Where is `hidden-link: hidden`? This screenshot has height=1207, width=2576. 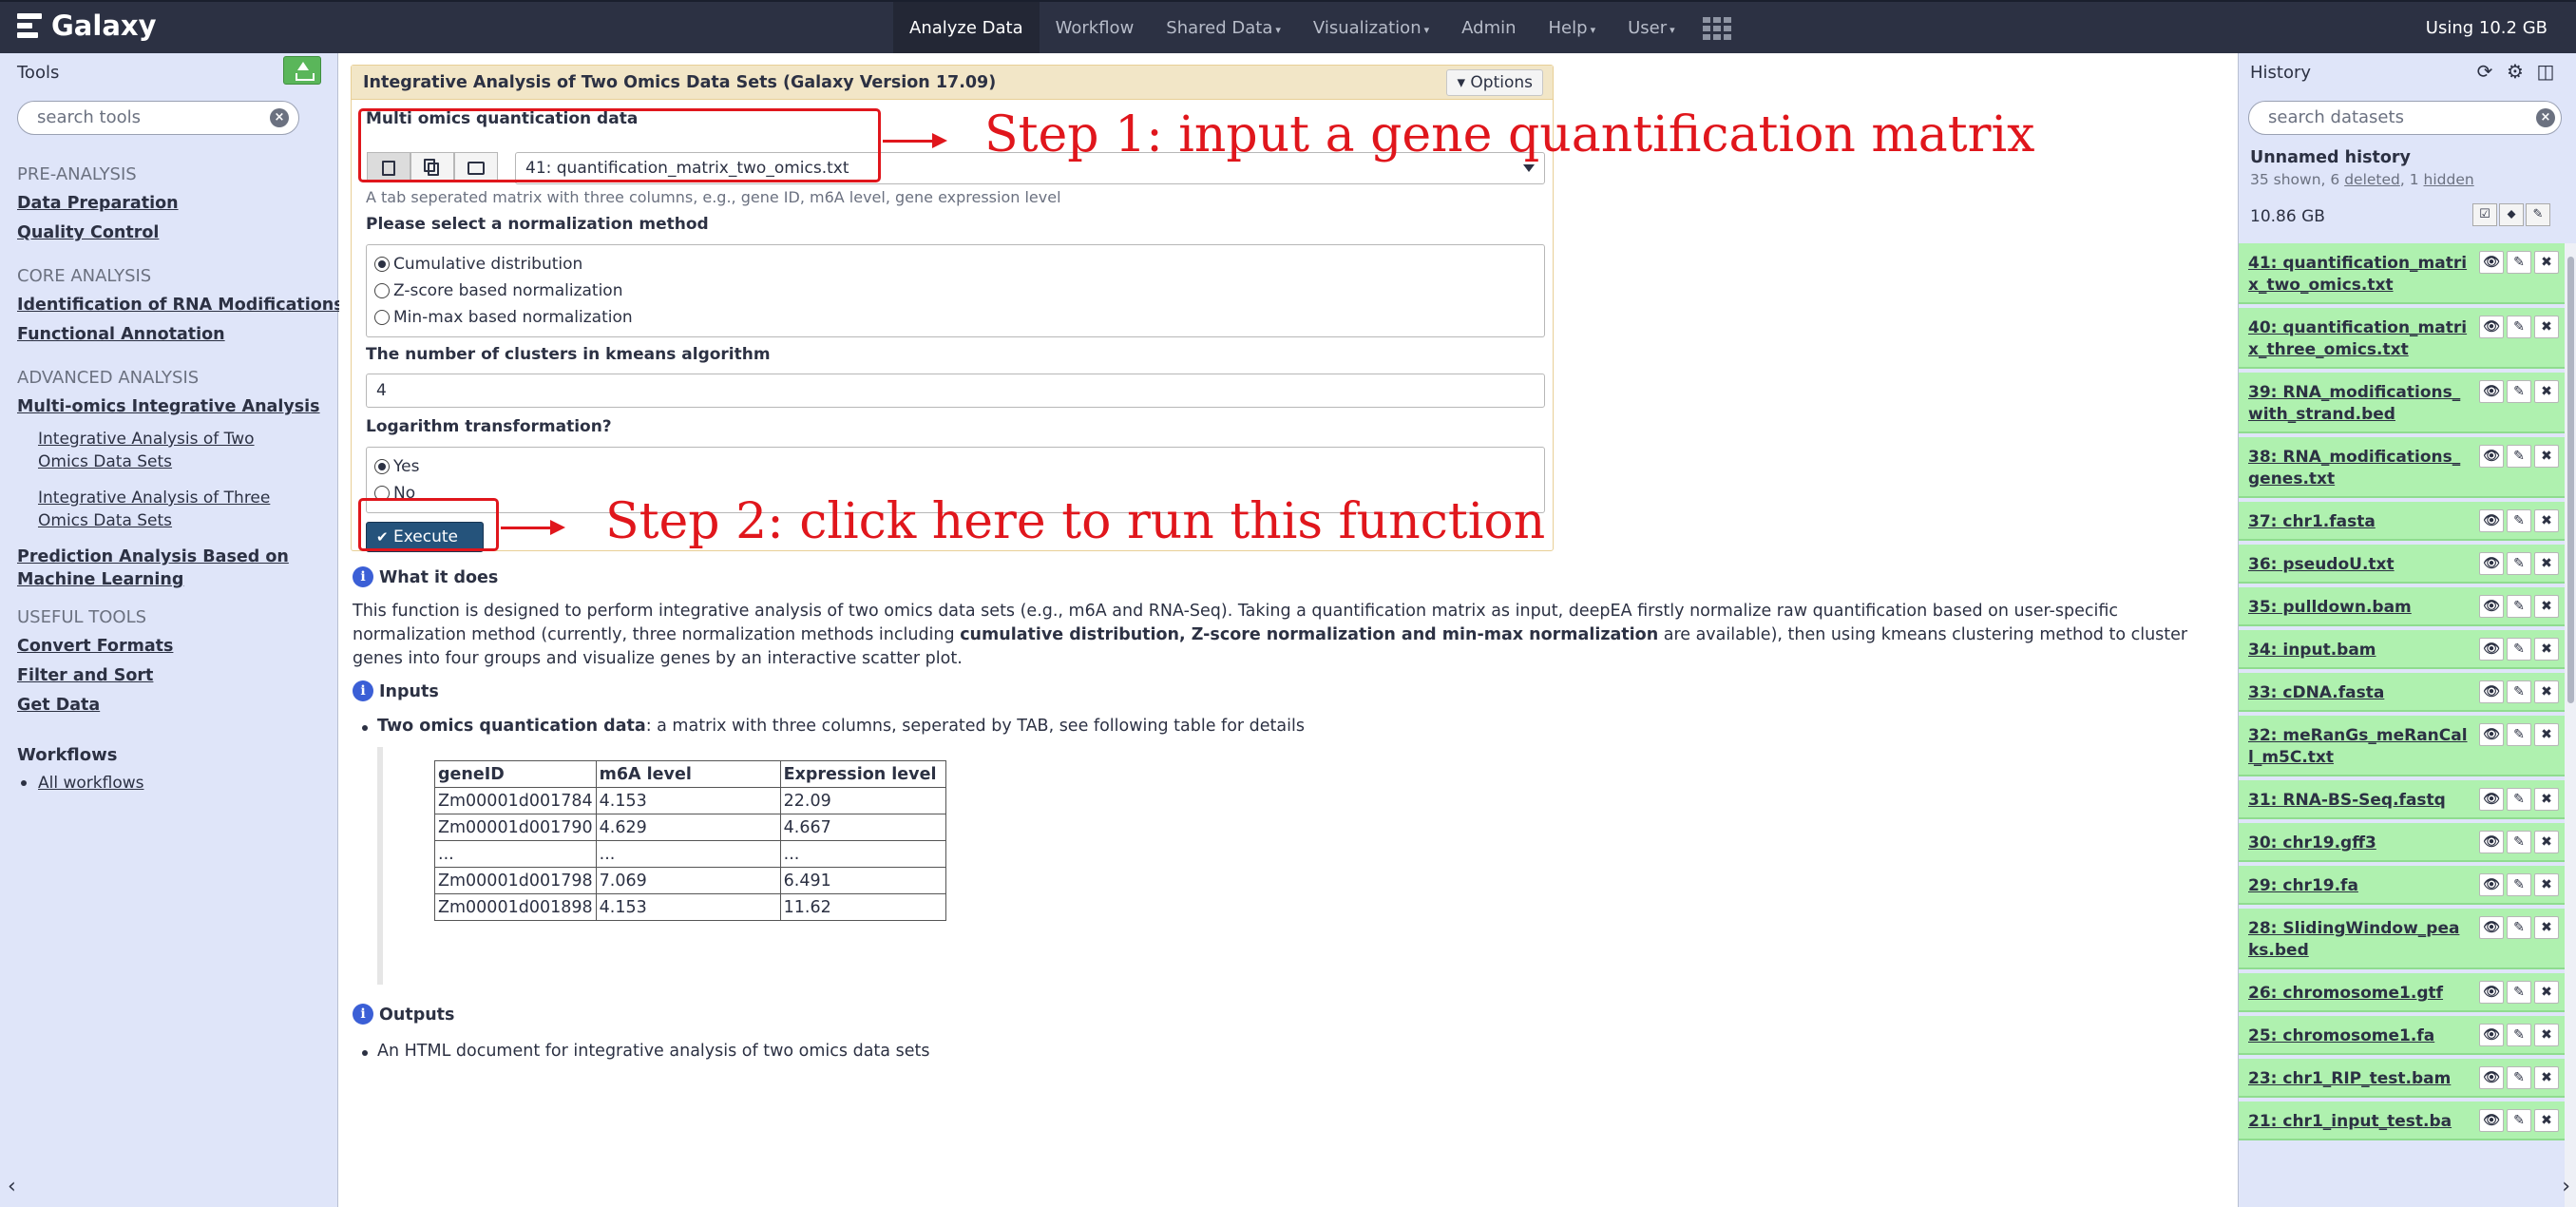
hidden-link: hidden is located at coordinates (2449, 180).